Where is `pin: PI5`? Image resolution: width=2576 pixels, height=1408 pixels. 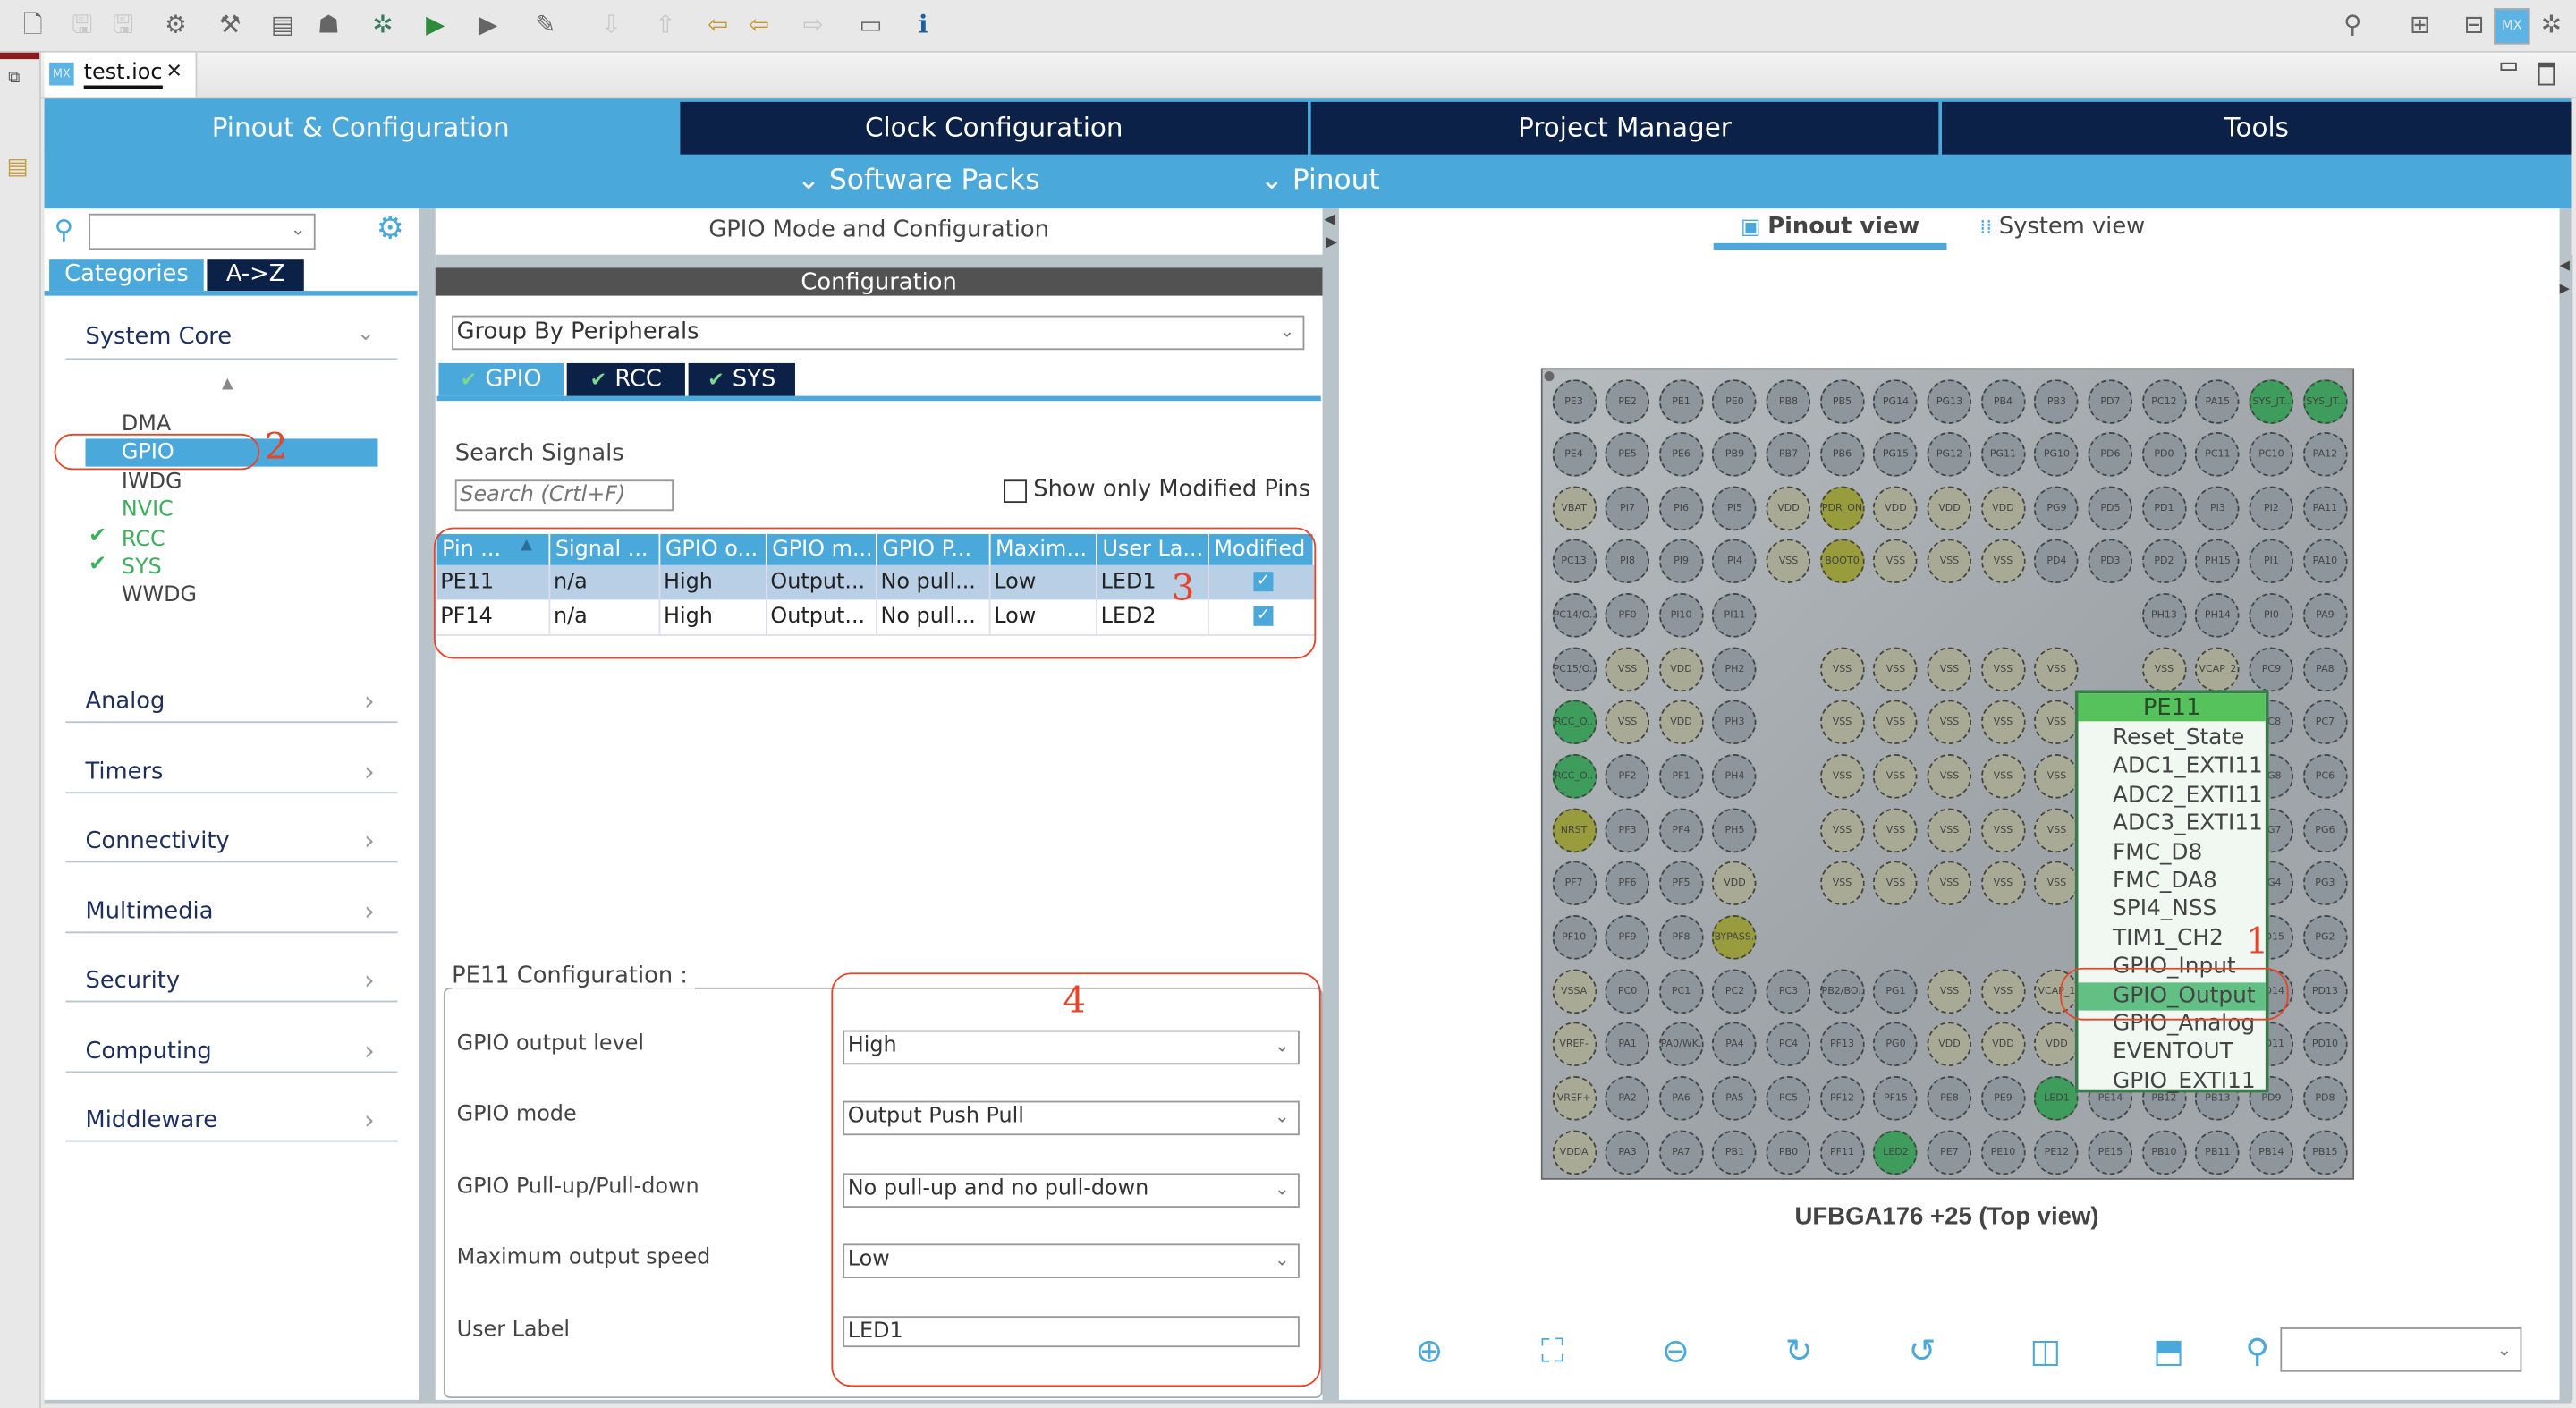
pin: PI5 is located at coordinates (1735, 508).